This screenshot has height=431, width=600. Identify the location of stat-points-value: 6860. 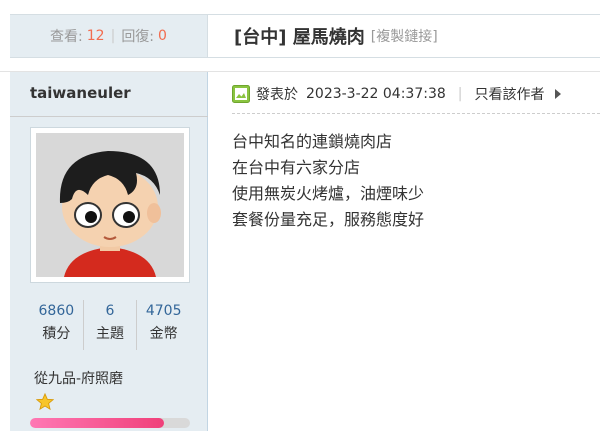
(56, 311).